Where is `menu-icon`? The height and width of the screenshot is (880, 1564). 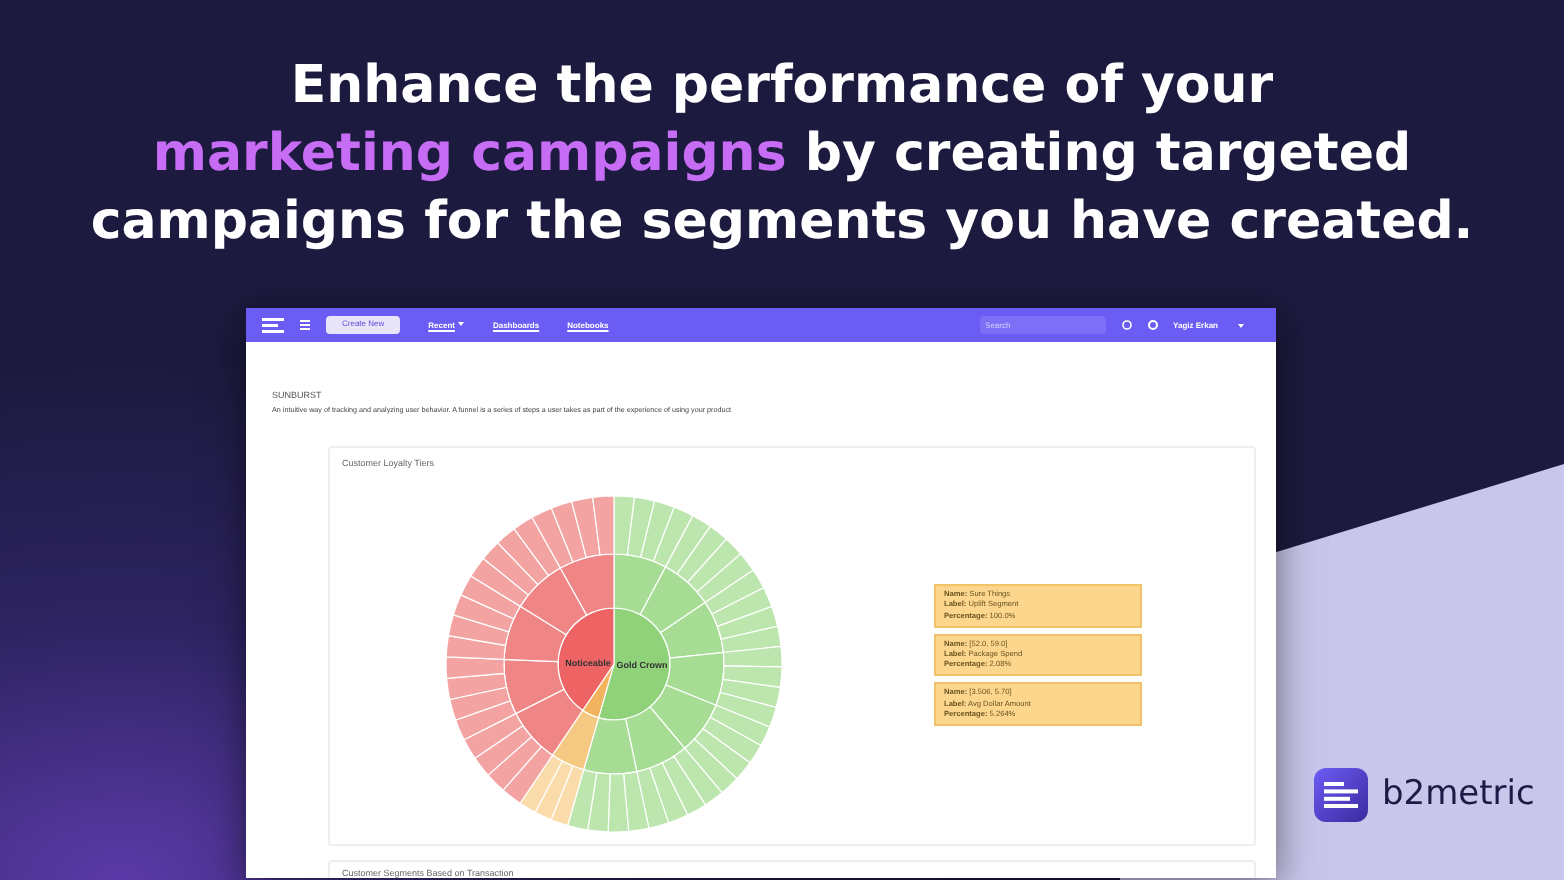 menu-icon is located at coordinates (305, 325).